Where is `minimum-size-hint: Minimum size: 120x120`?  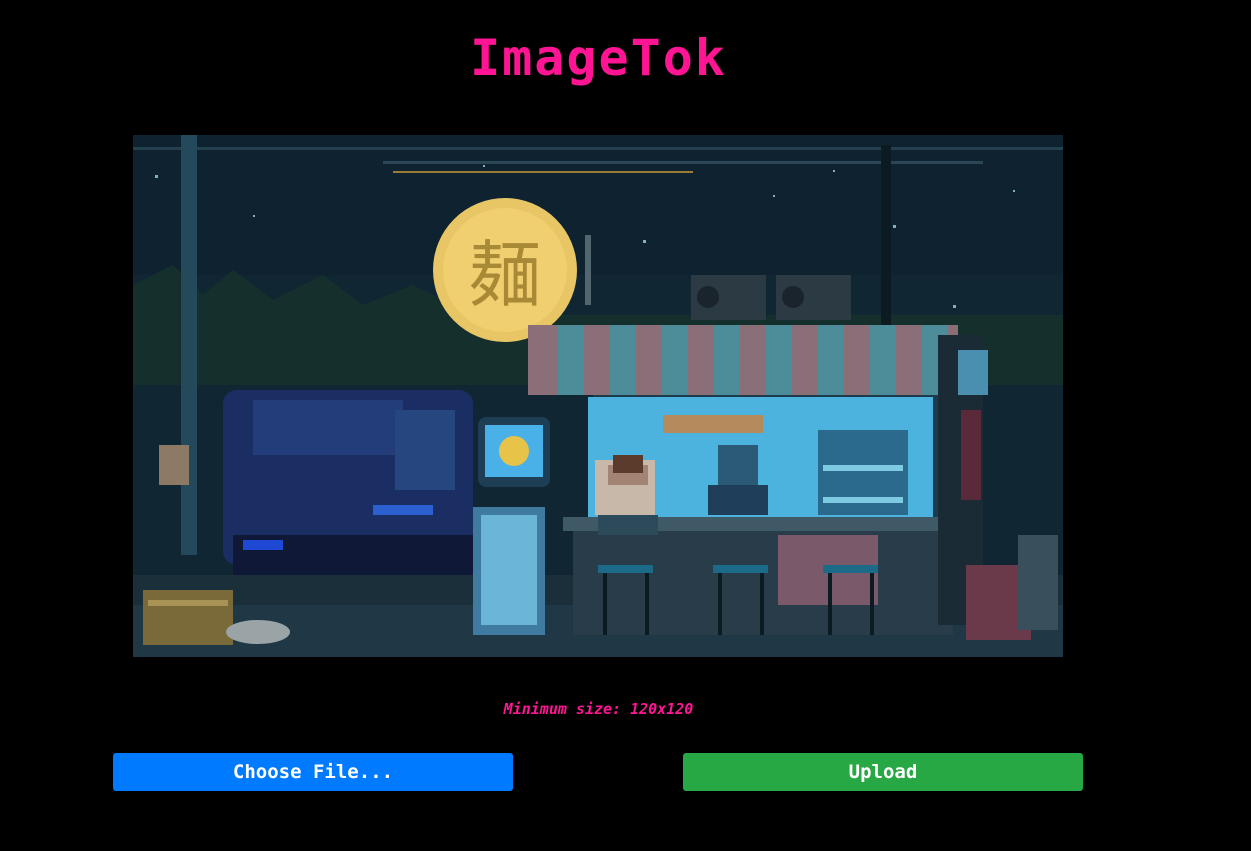
minimum-size-hint: Minimum size: 120x120 is located at coordinates (598, 709).